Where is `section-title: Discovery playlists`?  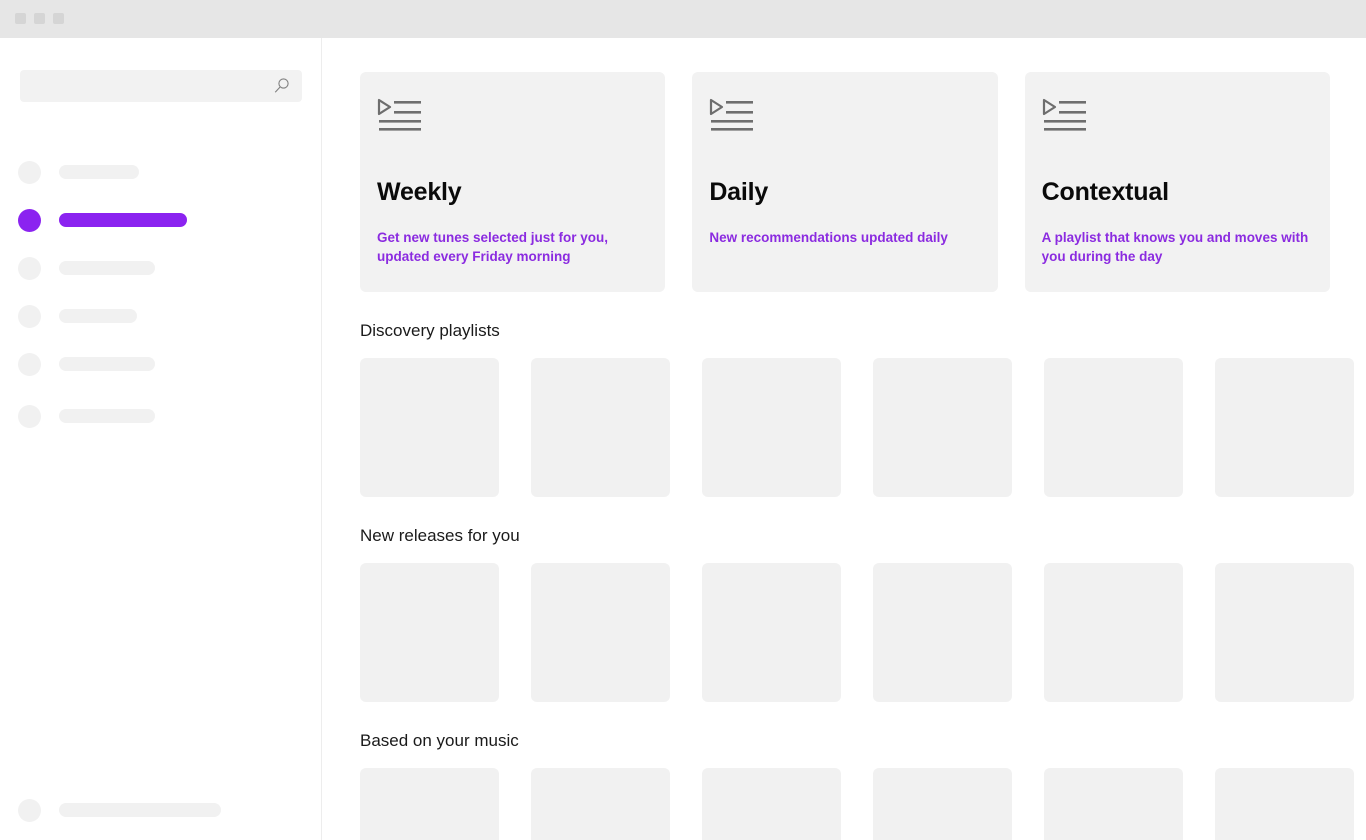
section-title: Discovery playlists is located at coordinates (430, 330).